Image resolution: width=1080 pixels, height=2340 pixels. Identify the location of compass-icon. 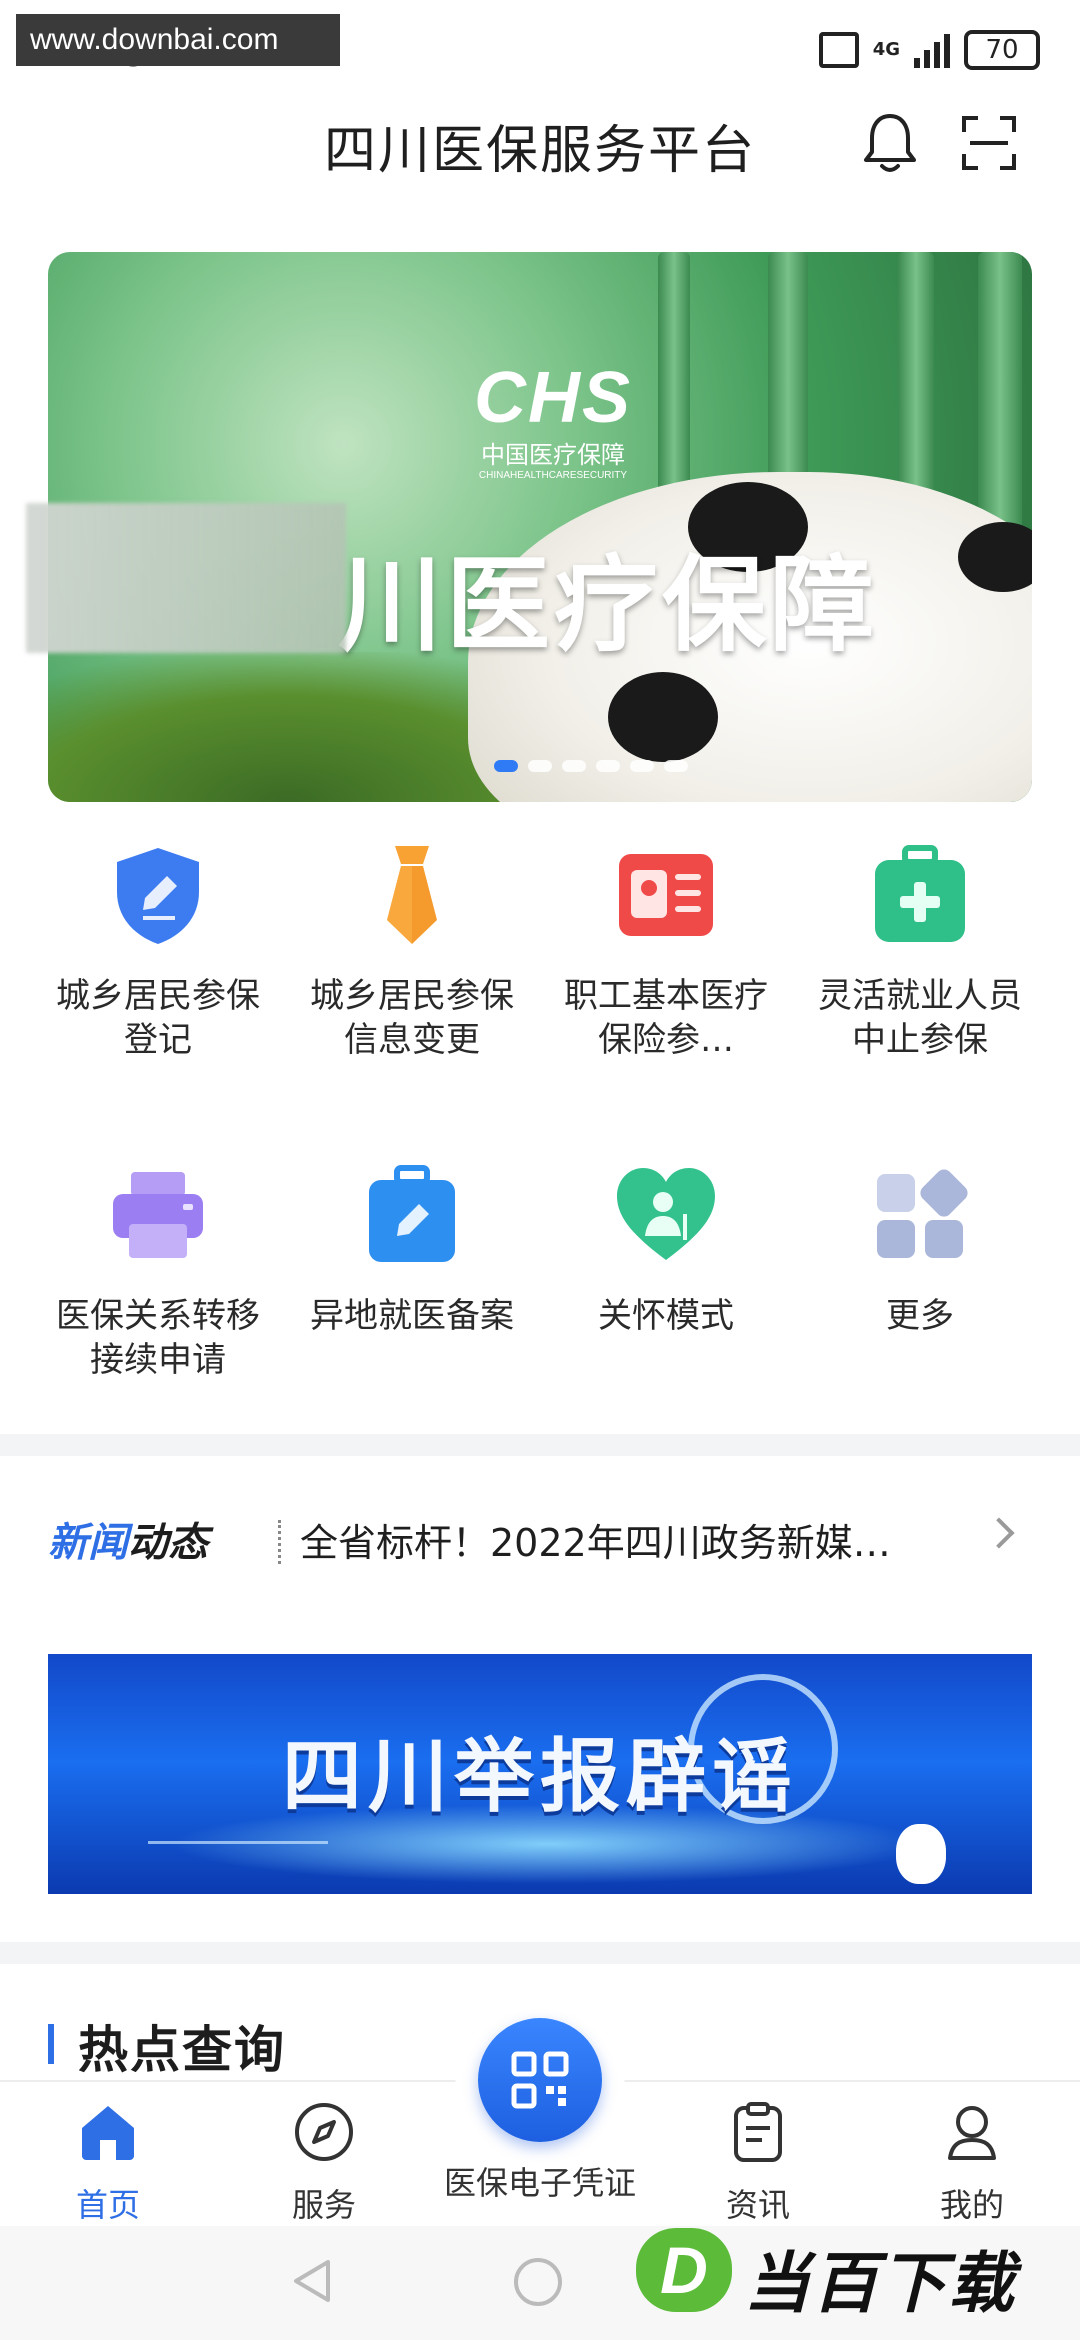
(324, 2132).